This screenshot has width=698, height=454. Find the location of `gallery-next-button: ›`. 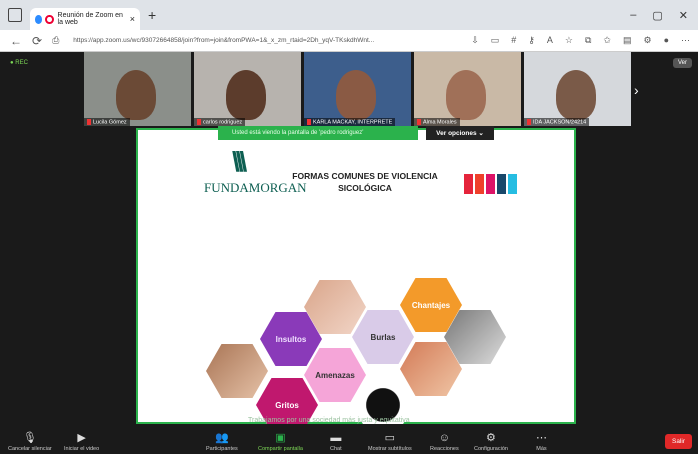

gallery-next-button: › is located at coordinates (636, 90).